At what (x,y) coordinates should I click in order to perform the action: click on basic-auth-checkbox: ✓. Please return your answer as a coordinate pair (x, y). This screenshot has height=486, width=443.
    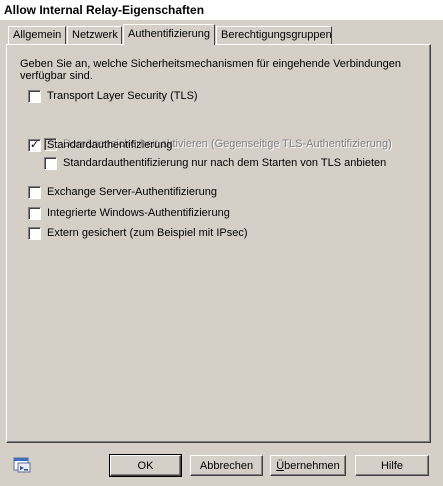
    Looking at the image, I should click on (34, 144).